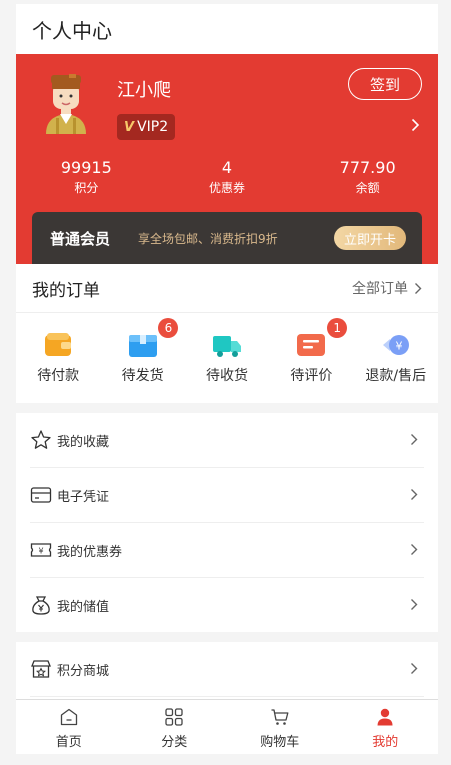  I want to click on stat-coupons: 4 优惠券, so click(227, 177).